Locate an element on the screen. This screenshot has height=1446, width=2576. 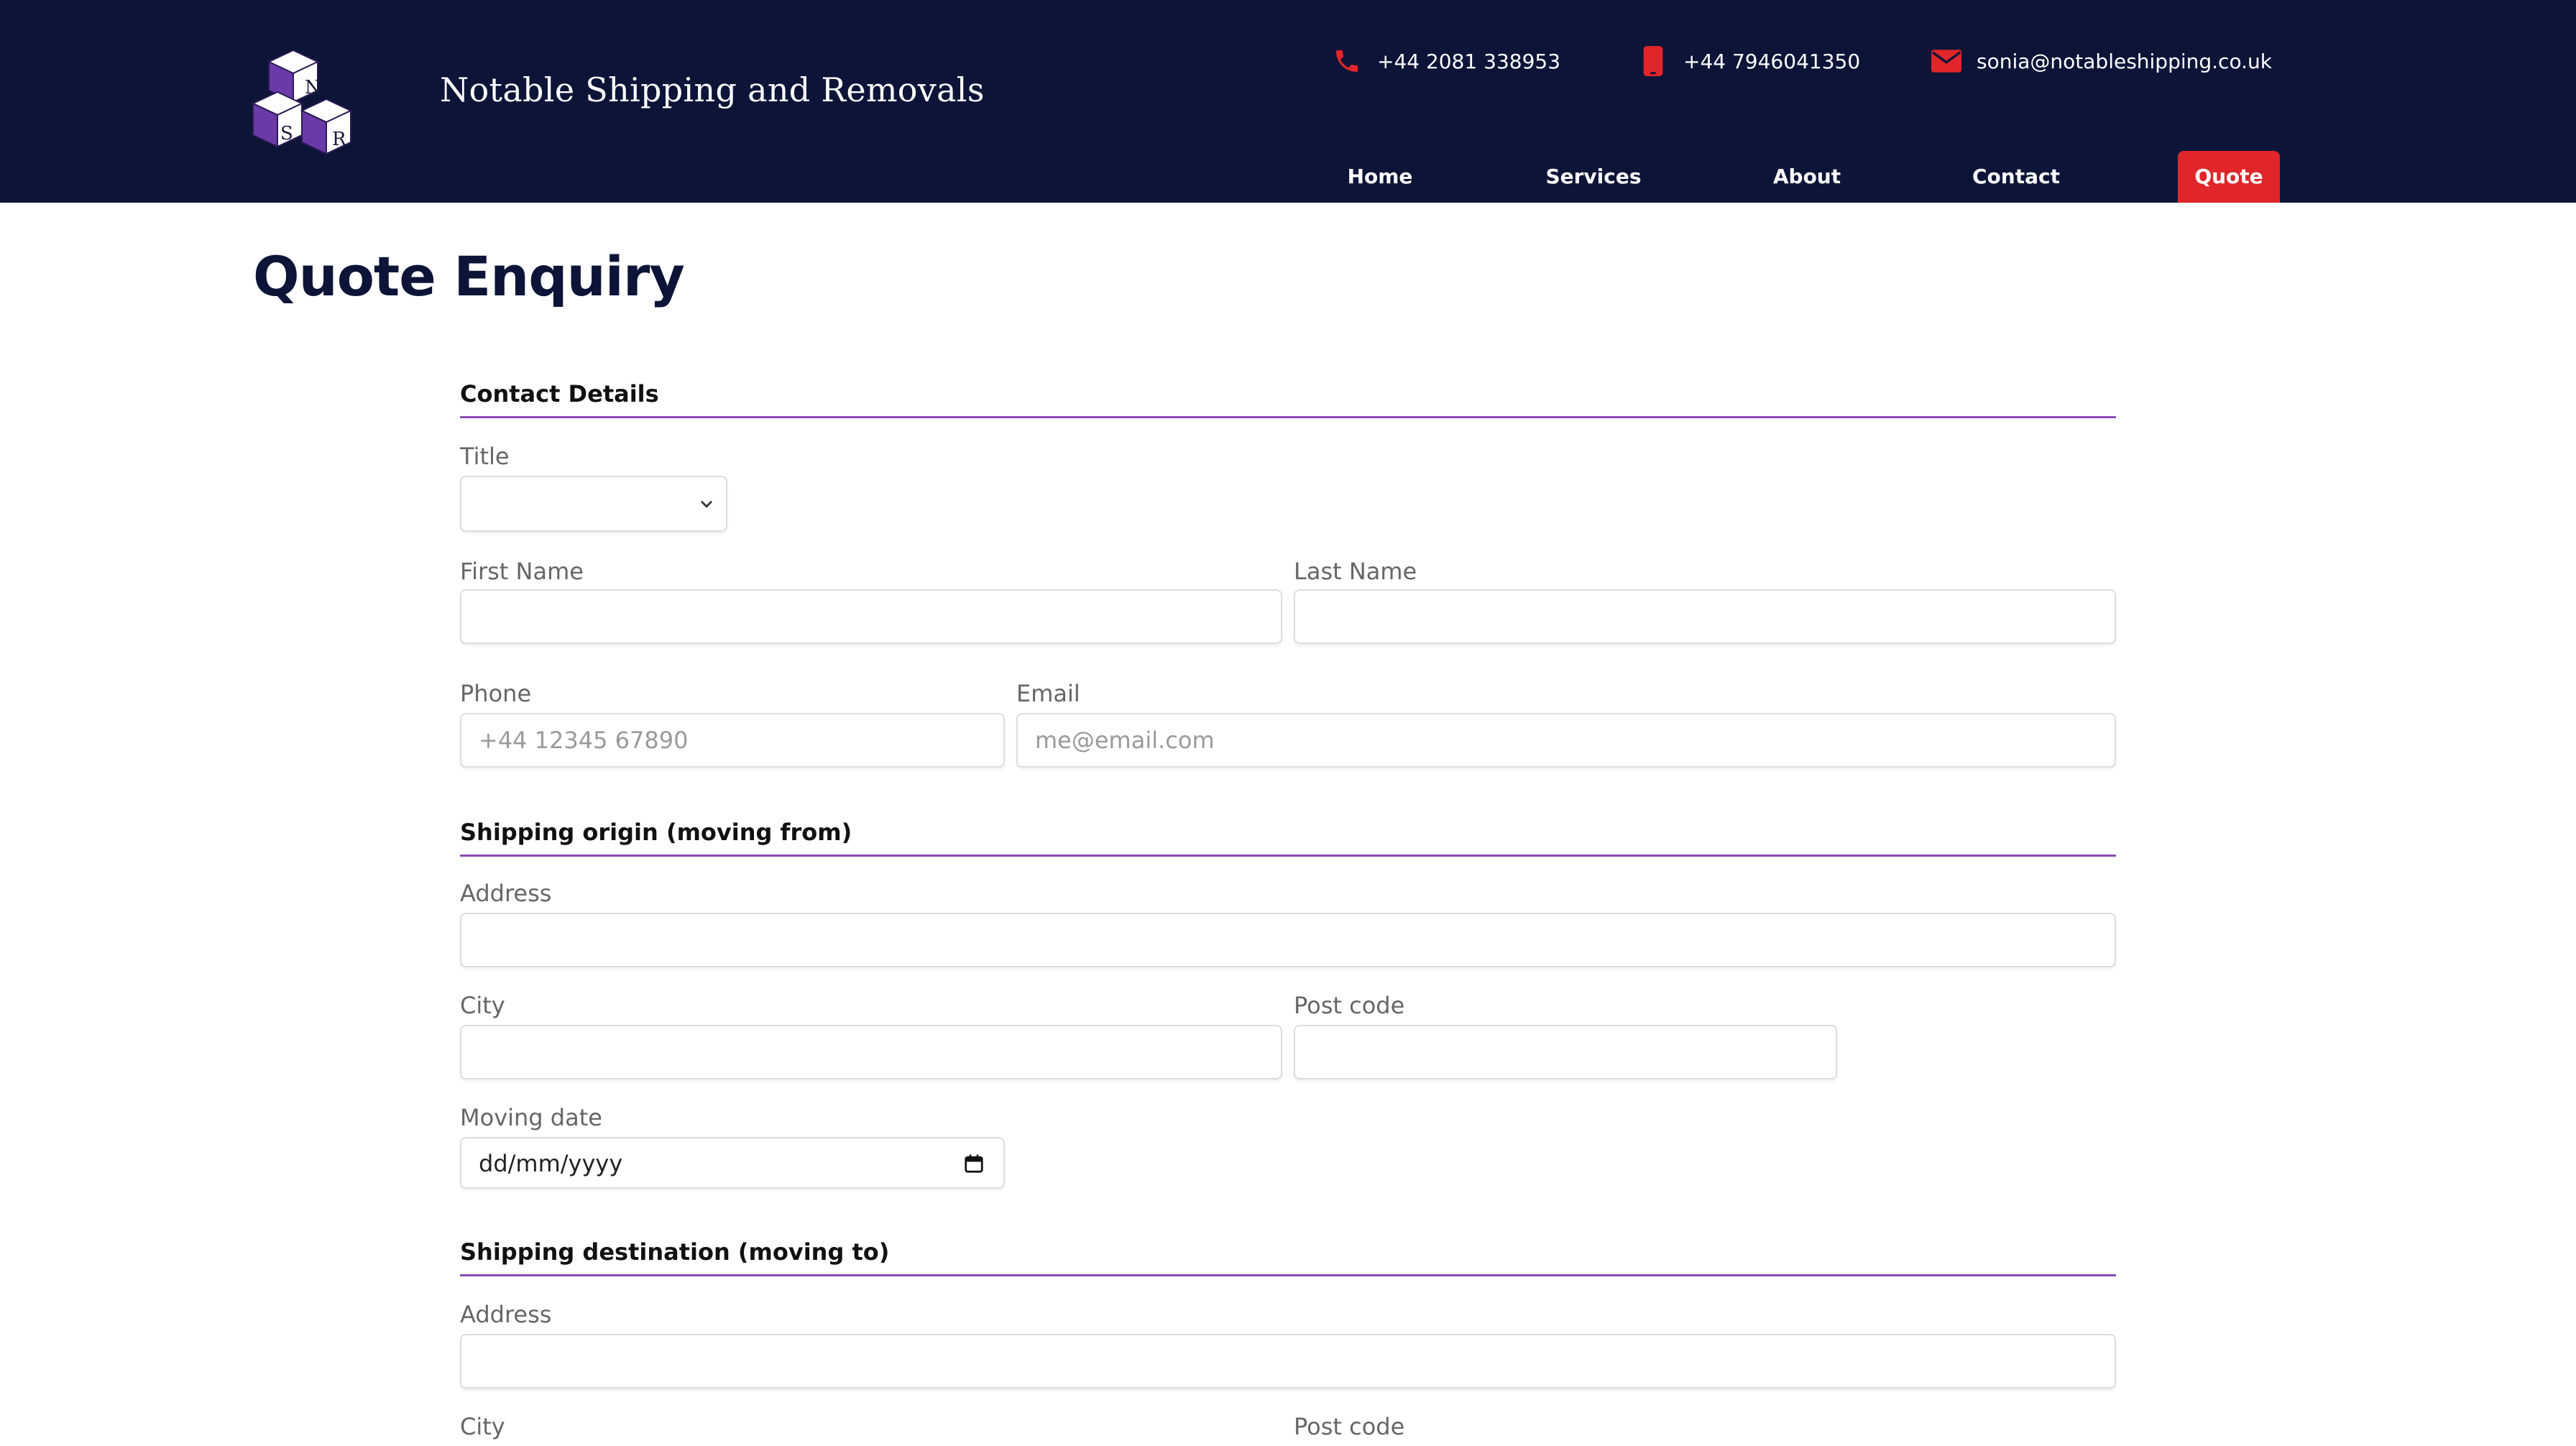
envelope-icon is located at coordinates (1946, 61).